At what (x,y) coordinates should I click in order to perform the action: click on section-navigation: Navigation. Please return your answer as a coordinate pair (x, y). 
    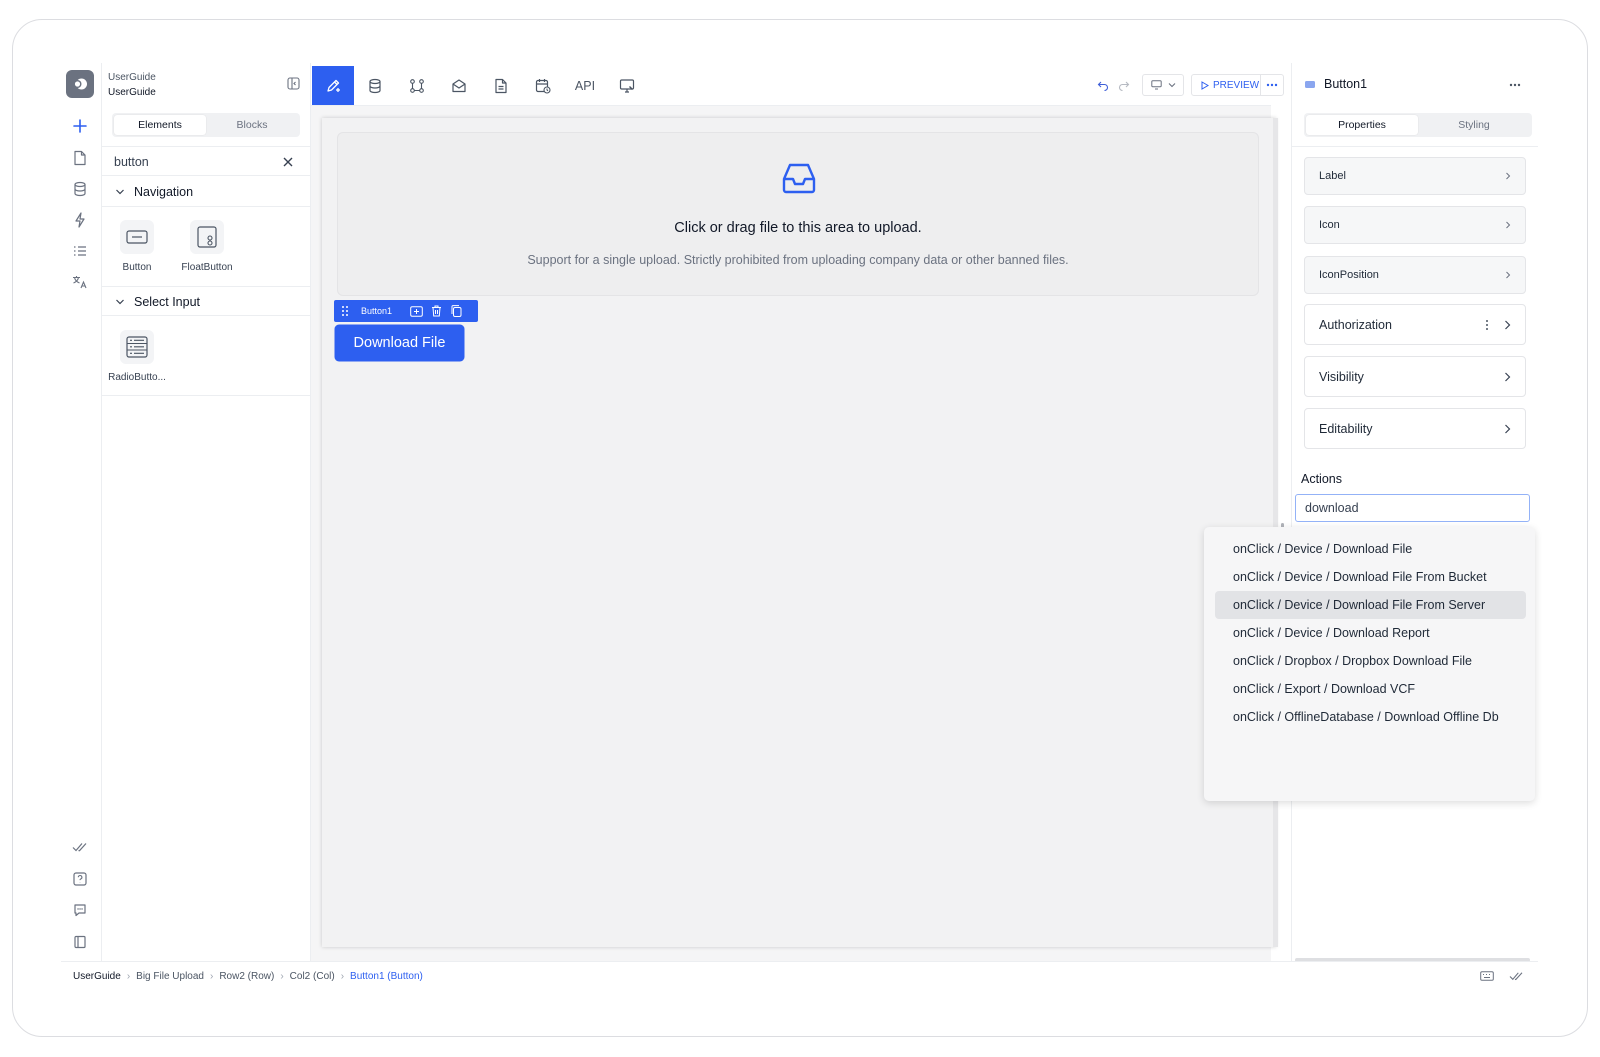
    Looking at the image, I should click on (206, 192).